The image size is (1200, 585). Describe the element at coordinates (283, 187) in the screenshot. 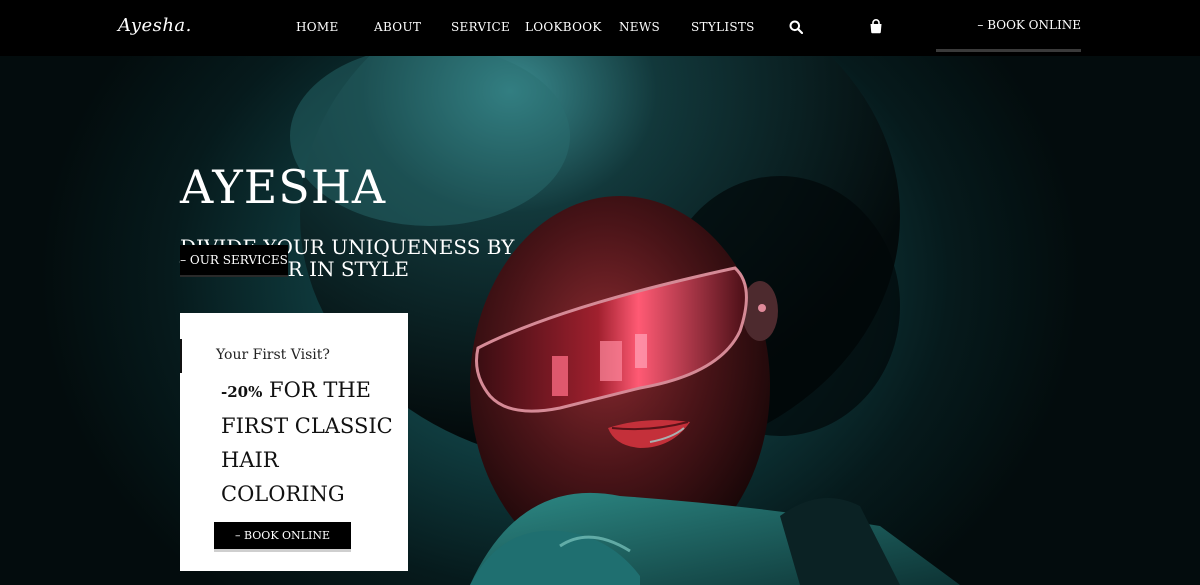

I see `hero-title: AYESHA` at that location.